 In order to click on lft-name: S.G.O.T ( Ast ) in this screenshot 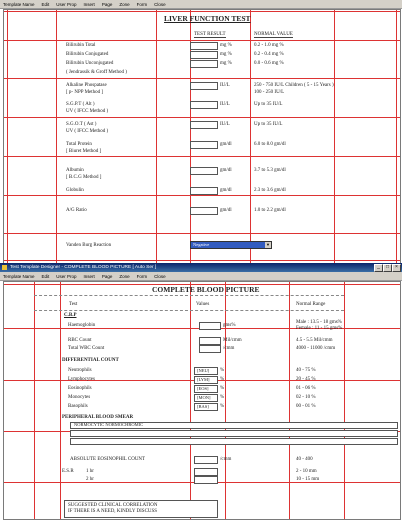, I will do `click(81, 124)`.